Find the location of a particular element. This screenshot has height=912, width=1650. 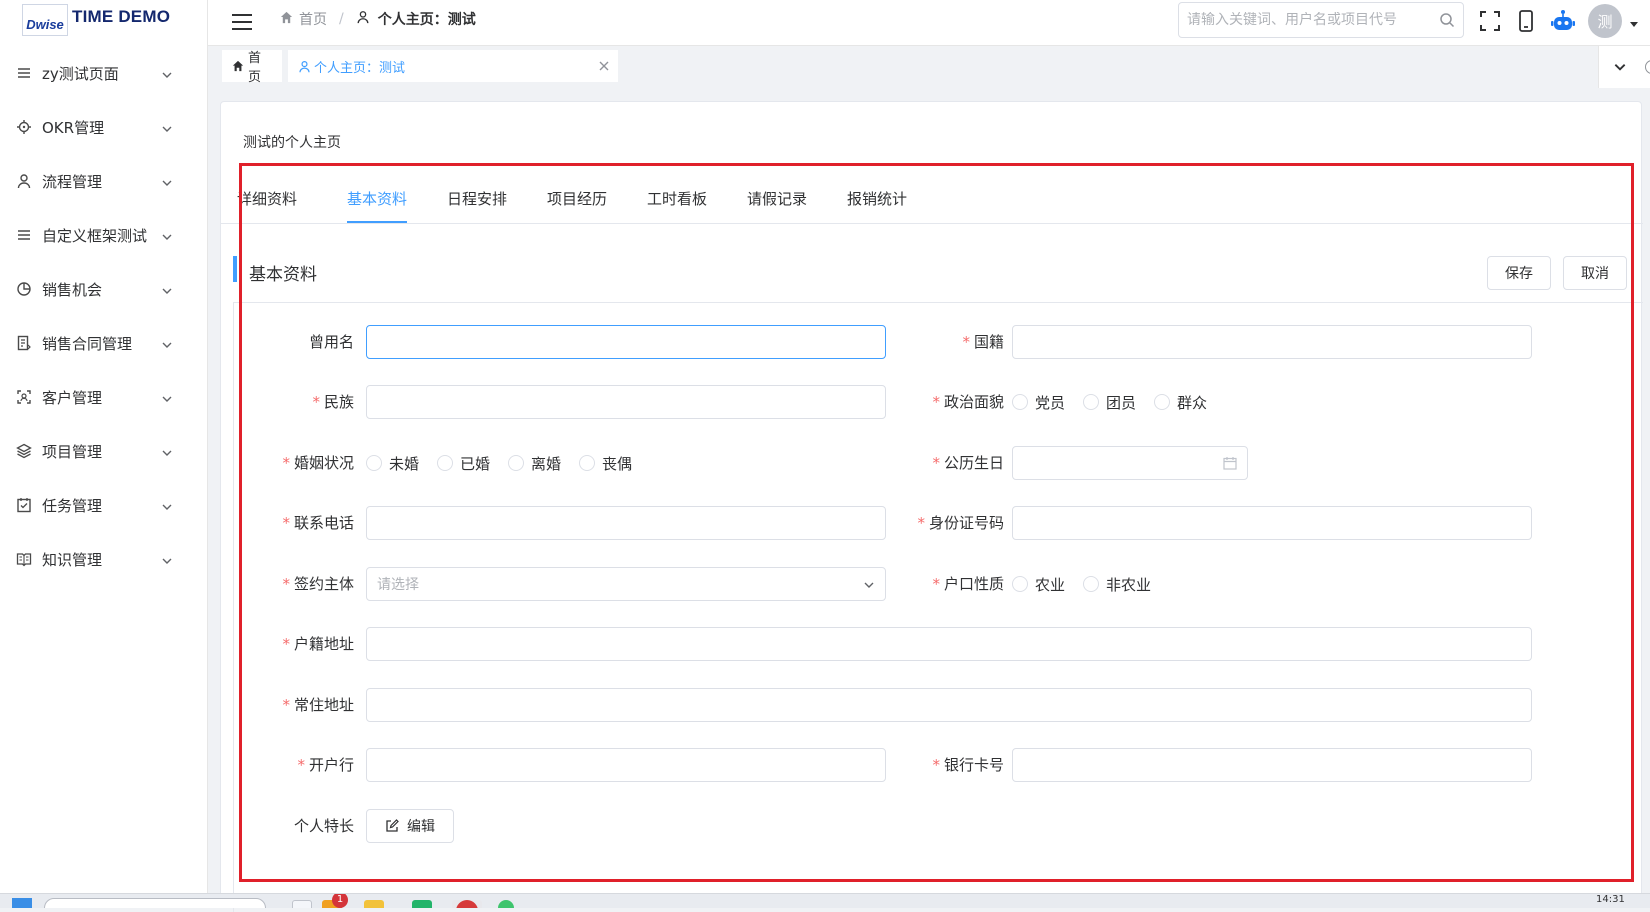

folder-icon is located at coordinates (374, 904).